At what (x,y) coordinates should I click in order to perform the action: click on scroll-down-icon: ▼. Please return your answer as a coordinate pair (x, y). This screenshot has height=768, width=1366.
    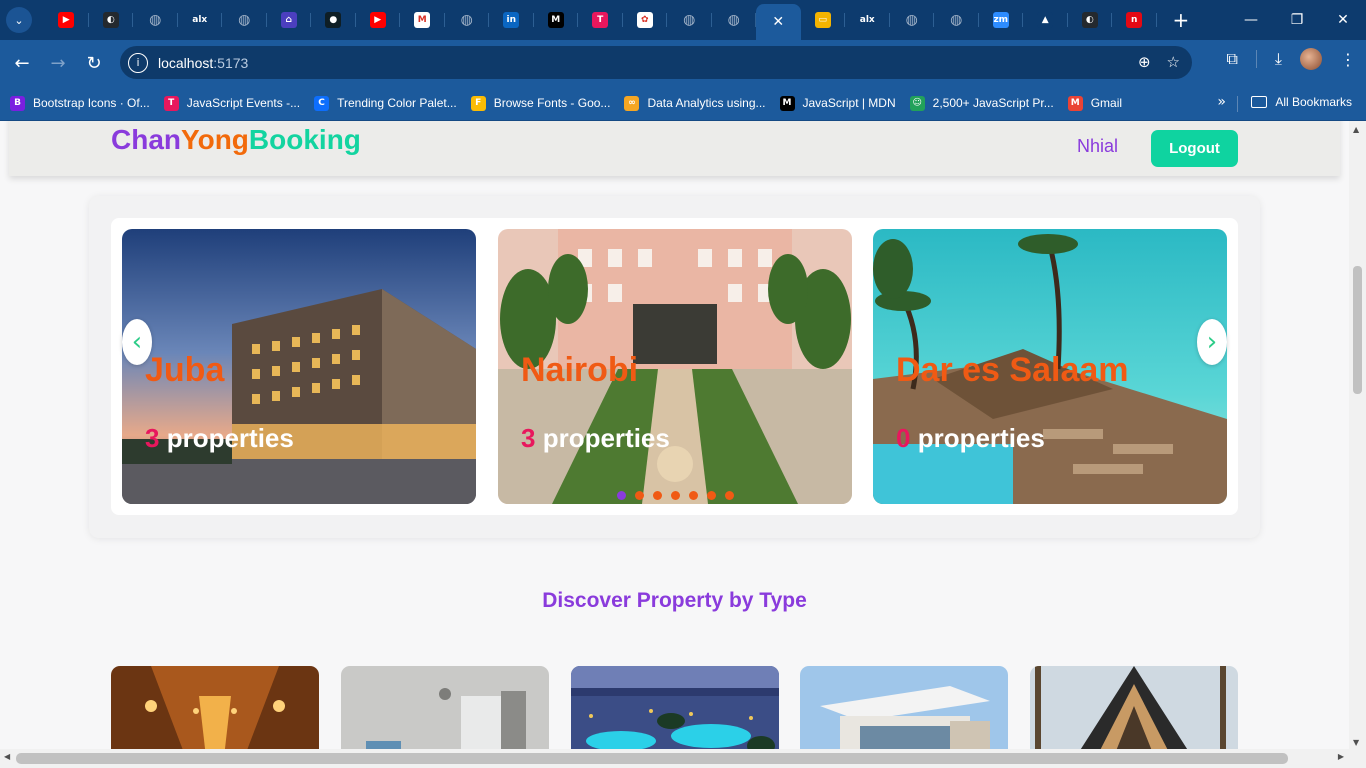
    Looking at the image, I should click on (1356, 742).